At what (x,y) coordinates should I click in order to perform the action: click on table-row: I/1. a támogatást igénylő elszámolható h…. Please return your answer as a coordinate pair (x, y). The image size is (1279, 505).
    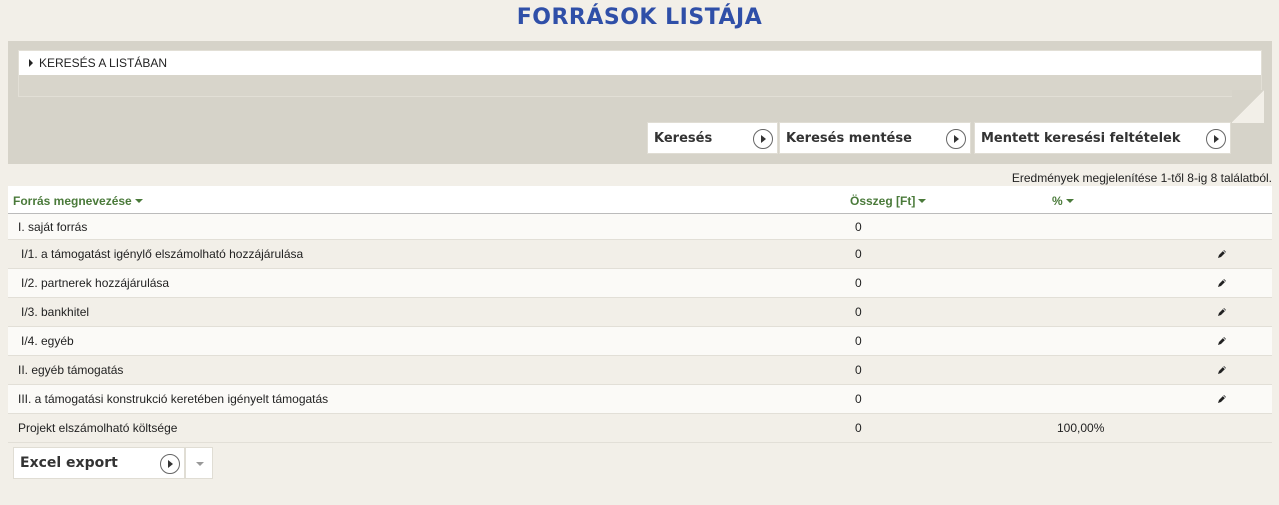
    Looking at the image, I should click on (640, 254).